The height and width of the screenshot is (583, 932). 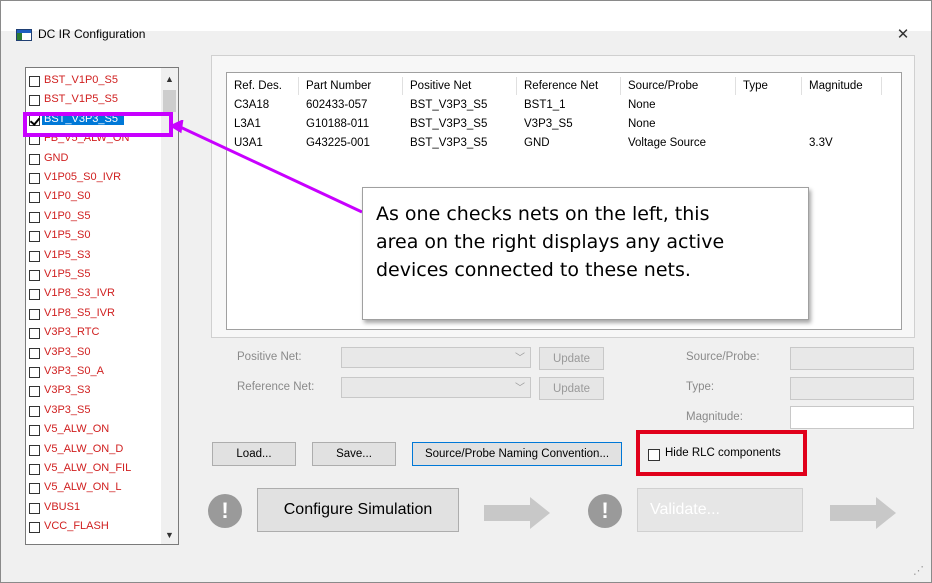 I want to click on table-row: C3A18 602433-057 BST_V3P3_S5 BST1_1 None, so click(x=564, y=106).